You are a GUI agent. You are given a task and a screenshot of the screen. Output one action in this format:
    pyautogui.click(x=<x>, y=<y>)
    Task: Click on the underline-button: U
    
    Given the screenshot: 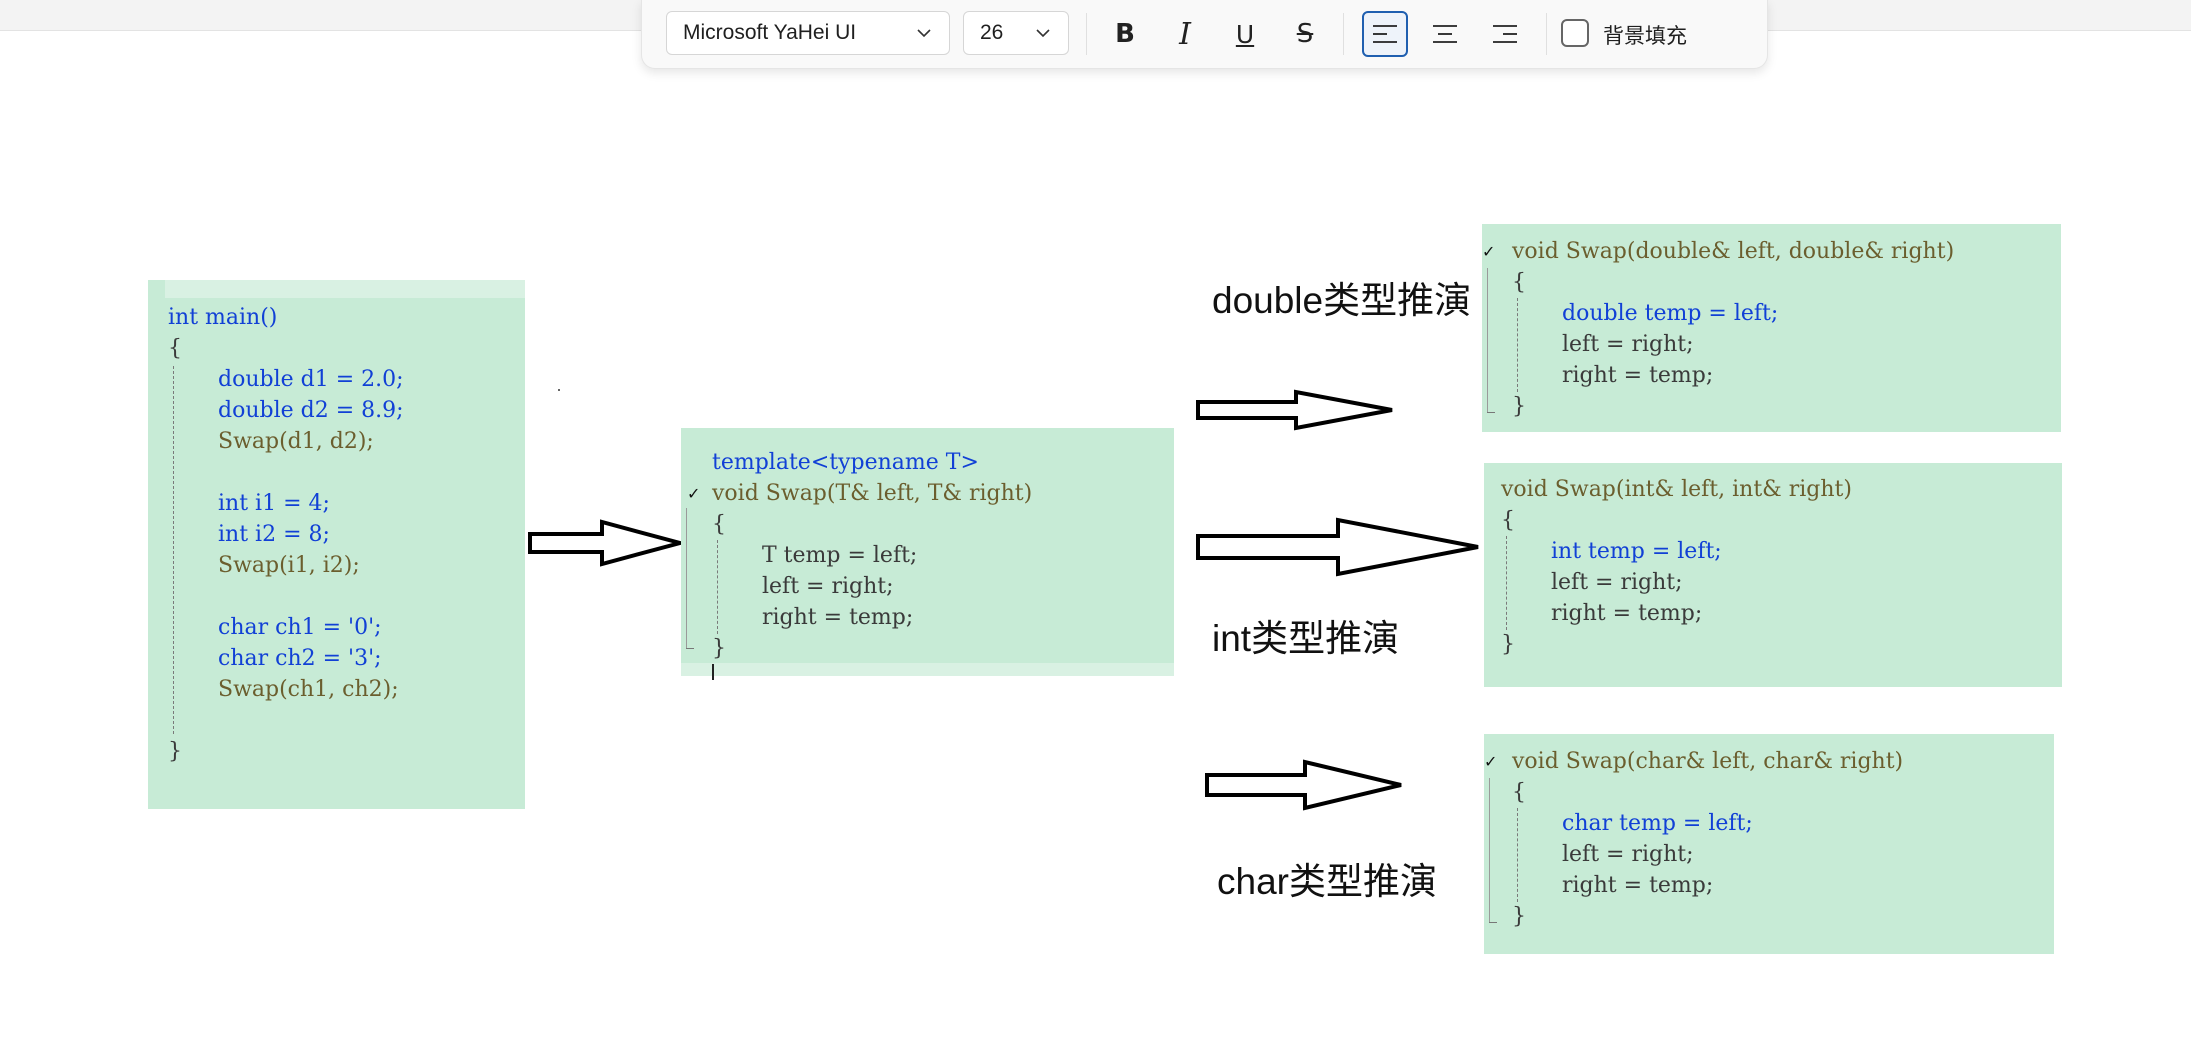 What is the action you would take?
    pyautogui.click(x=1245, y=34)
    